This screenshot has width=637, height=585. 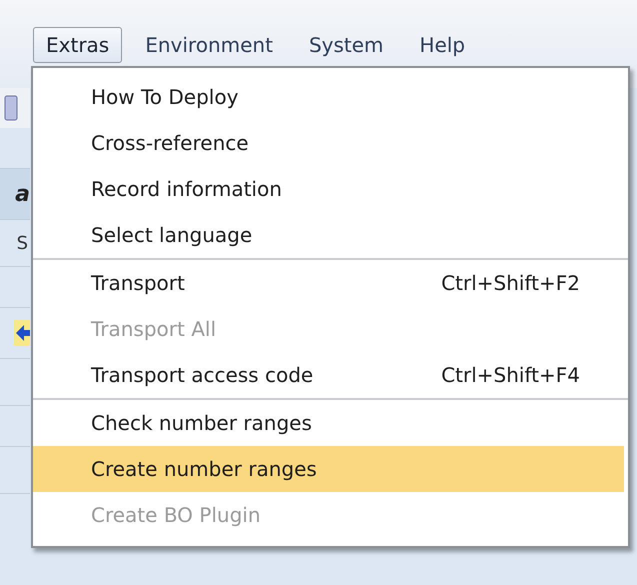 What do you see at coordinates (328, 469) in the screenshot?
I see `menu-item: Create number ranges` at bounding box center [328, 469].